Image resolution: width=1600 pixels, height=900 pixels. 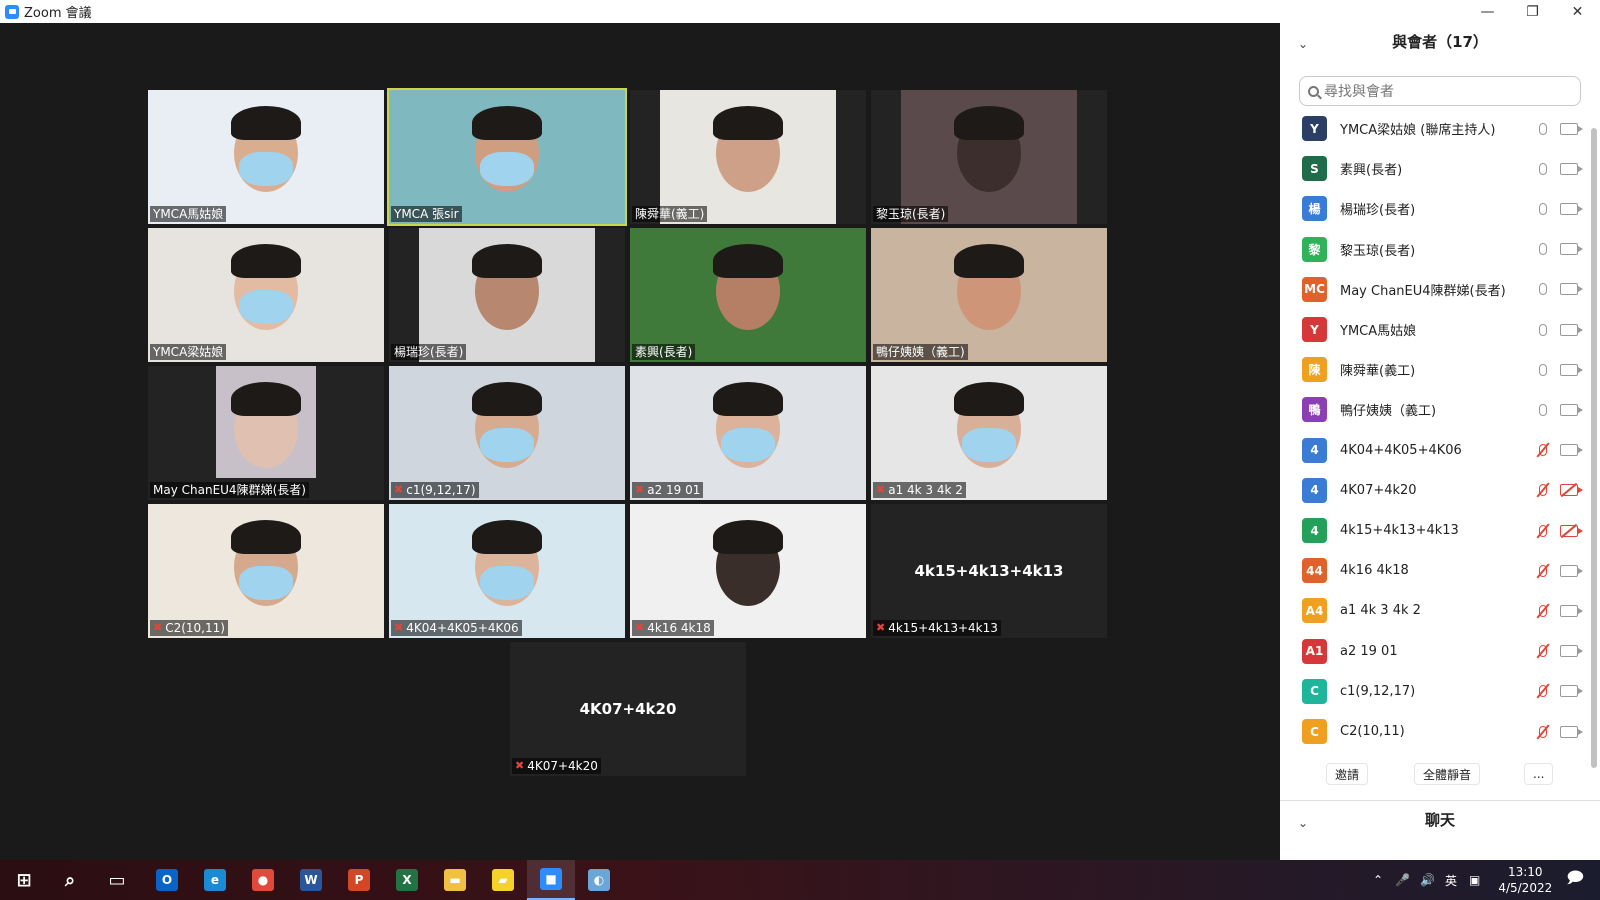 What do you see at coordinates (1378, 211) in the screenshot?
I see `participant-list-name: 楊瑞珍(長者)` at bounding box center [1378, 211].